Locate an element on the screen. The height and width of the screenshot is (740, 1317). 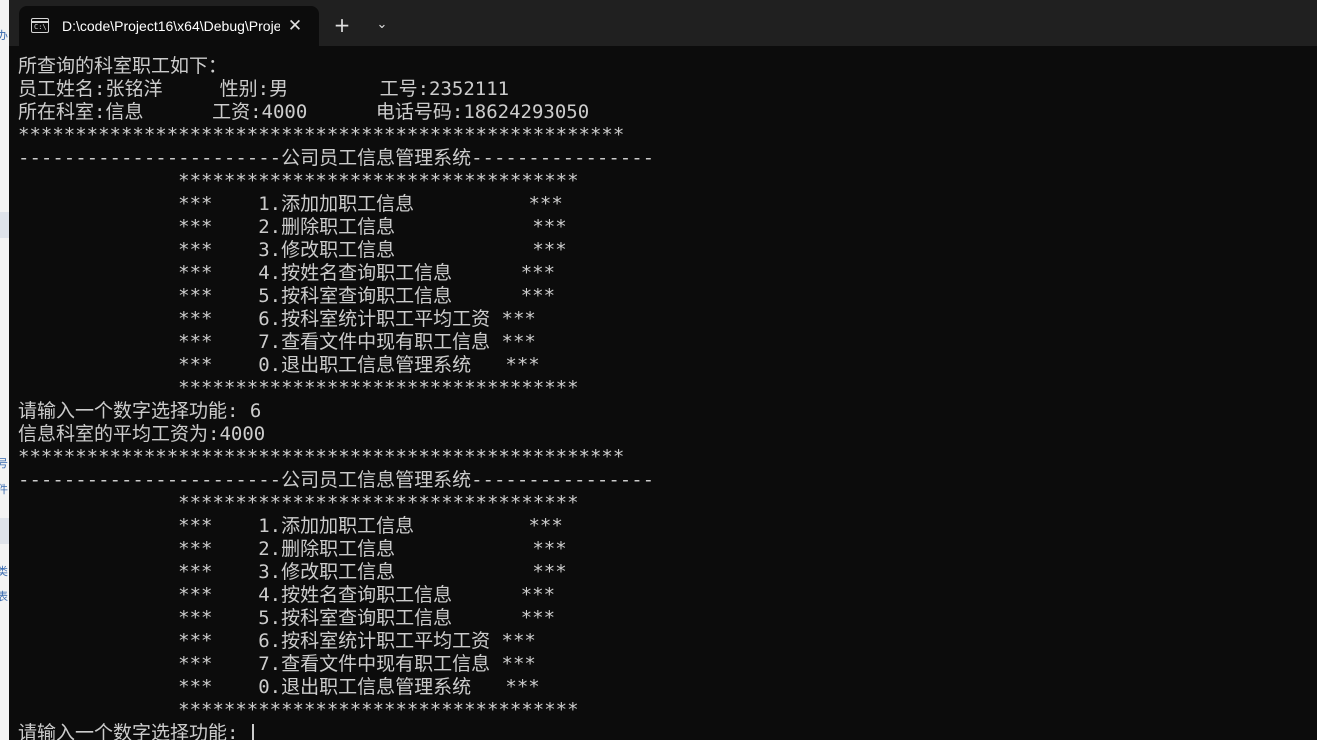
console-line: 员工姓名:张铭洋 性别:男 工号:2352111 is located at coordinates (264, 89).